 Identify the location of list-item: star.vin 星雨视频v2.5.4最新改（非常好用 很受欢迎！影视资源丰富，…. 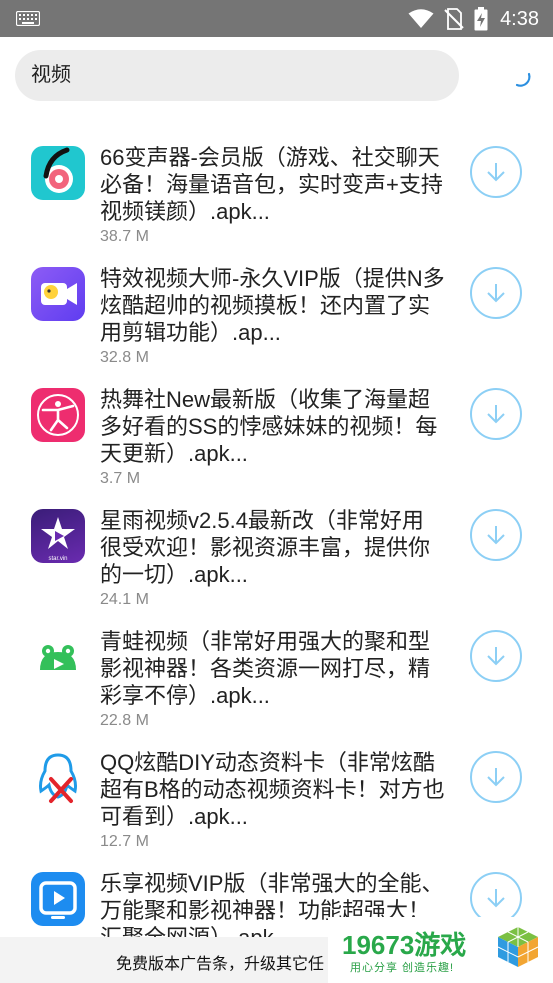
(276, 545).